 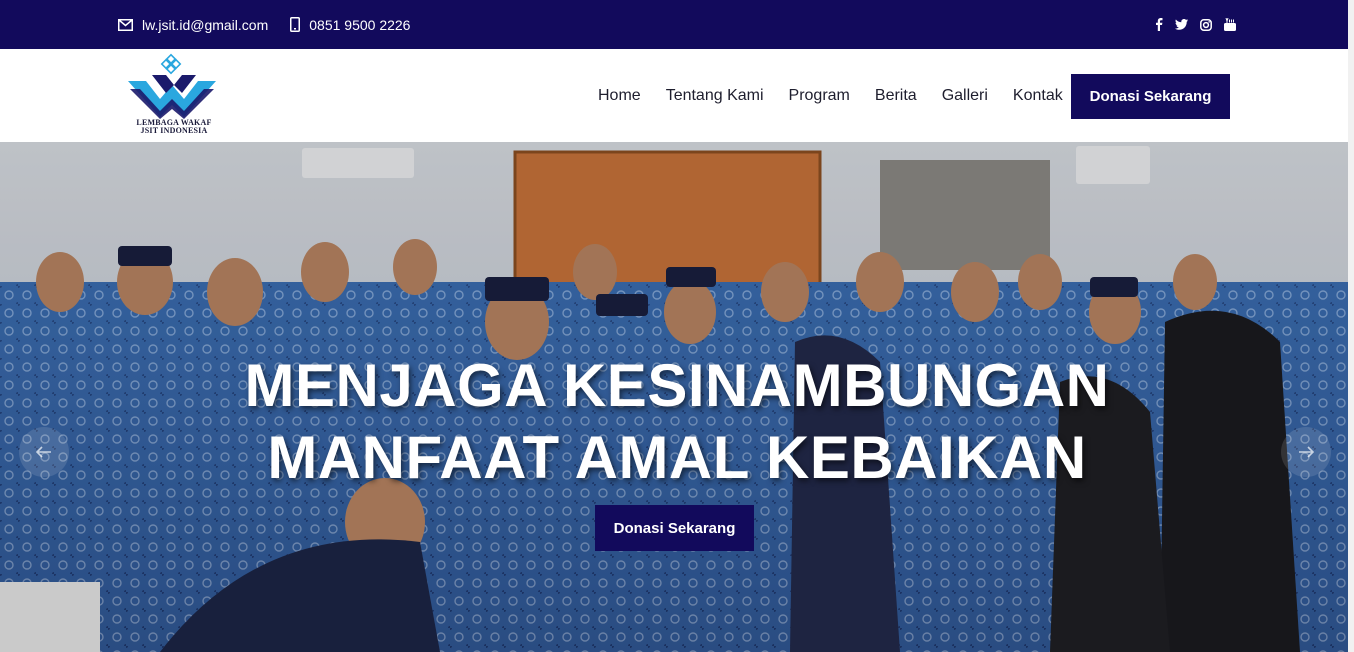 I want to click on phone-contact: 0851 9500 2226, so click(x=350, y=25).